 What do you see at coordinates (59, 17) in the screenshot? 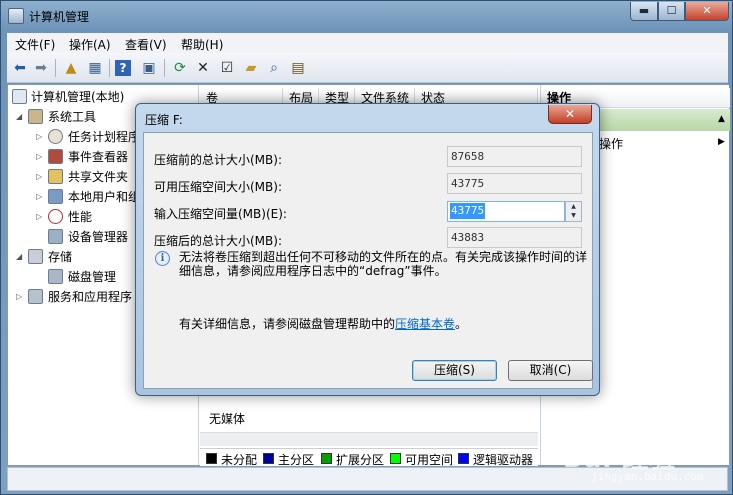
I see `window-title: 计算机管理` at bounding box center [59, 17].